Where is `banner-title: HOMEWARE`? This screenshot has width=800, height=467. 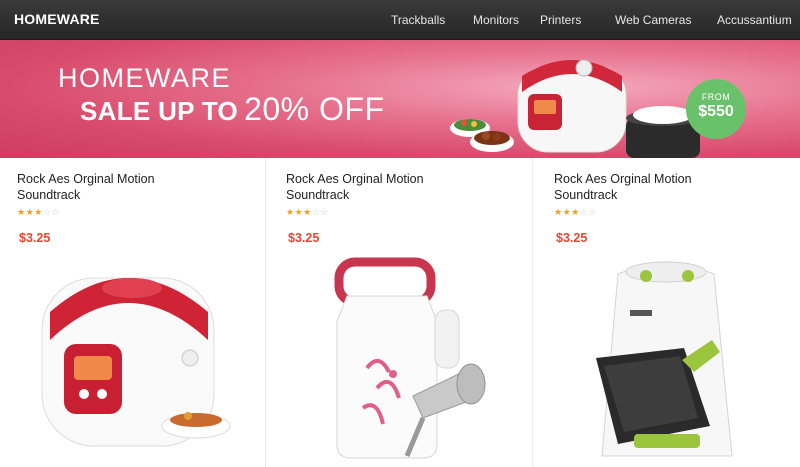 banner-title: HOMEWARE is located at coordinates (144, 78).